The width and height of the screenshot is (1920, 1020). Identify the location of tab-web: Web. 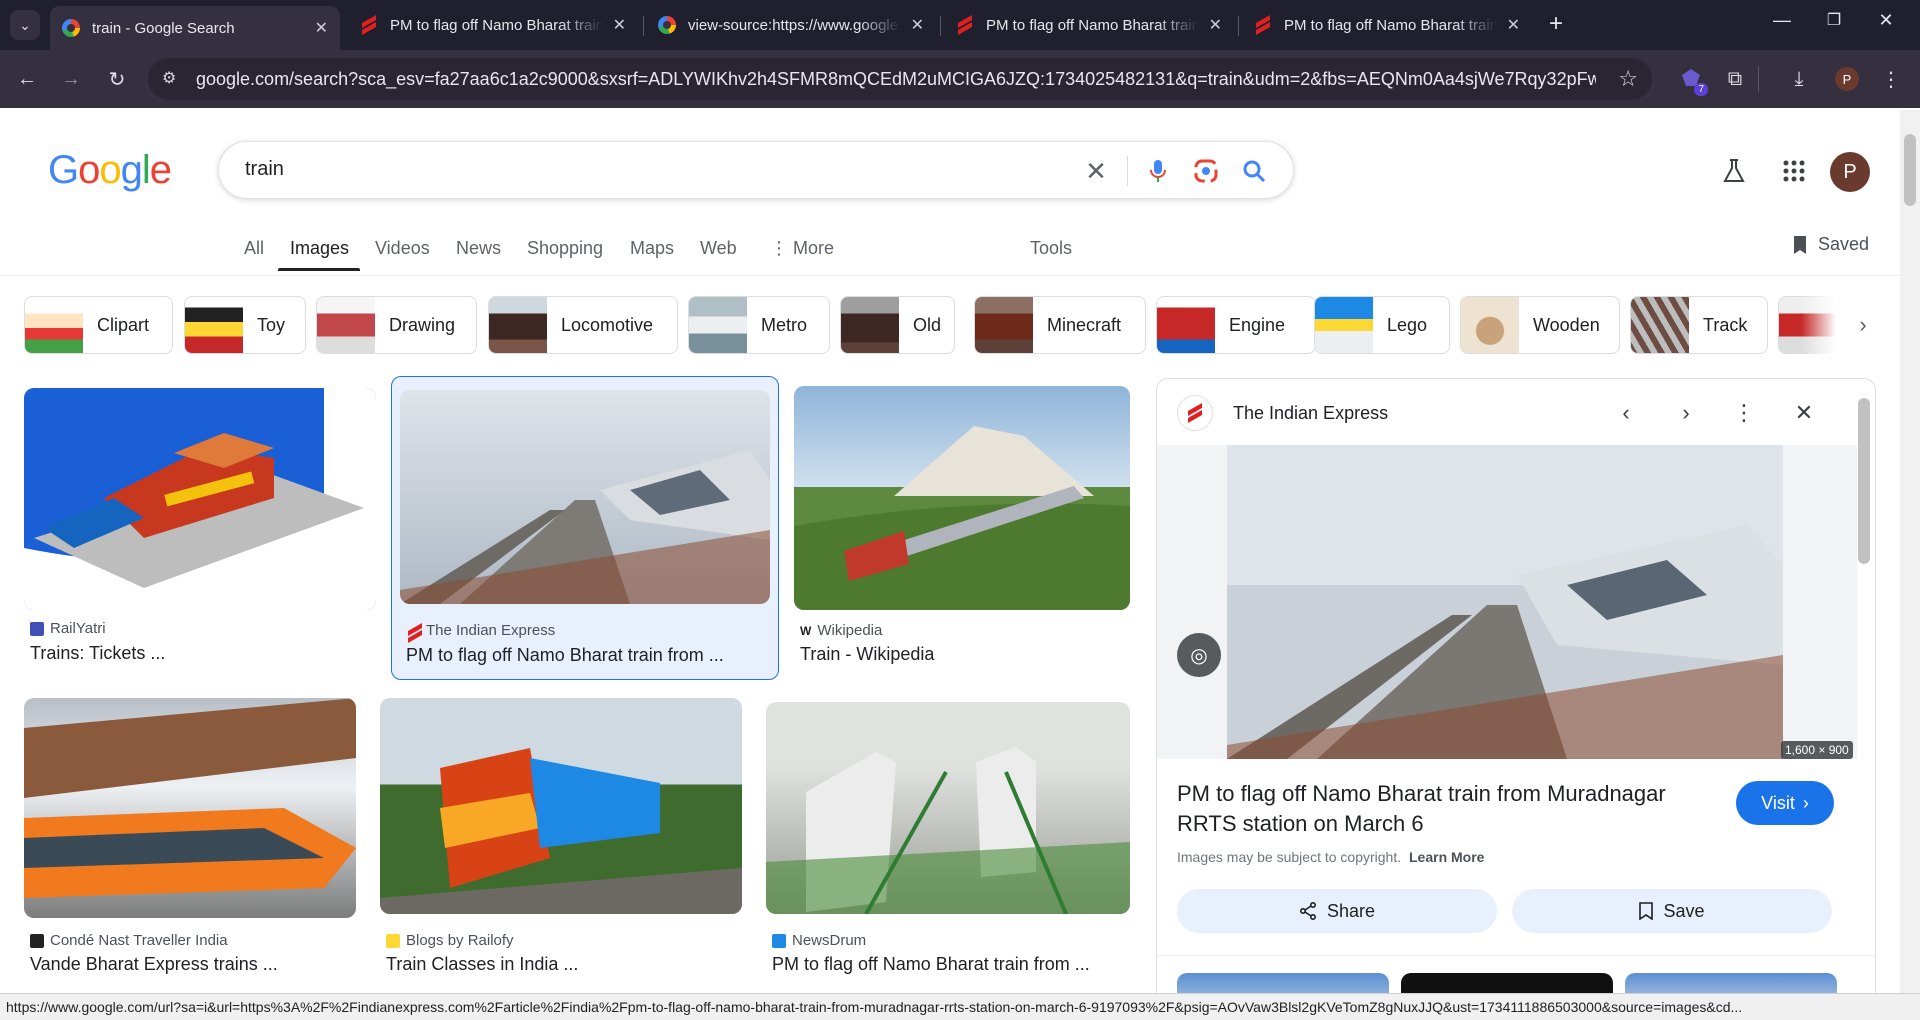
(718, 248).